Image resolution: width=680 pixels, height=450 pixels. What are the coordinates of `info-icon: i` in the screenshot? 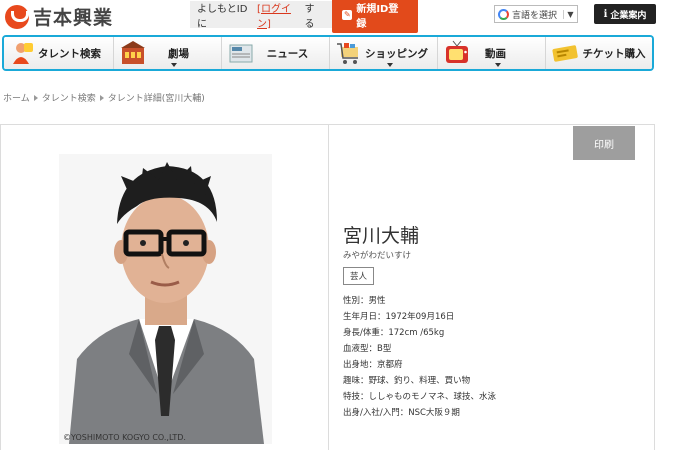 It's located at (605, 14).